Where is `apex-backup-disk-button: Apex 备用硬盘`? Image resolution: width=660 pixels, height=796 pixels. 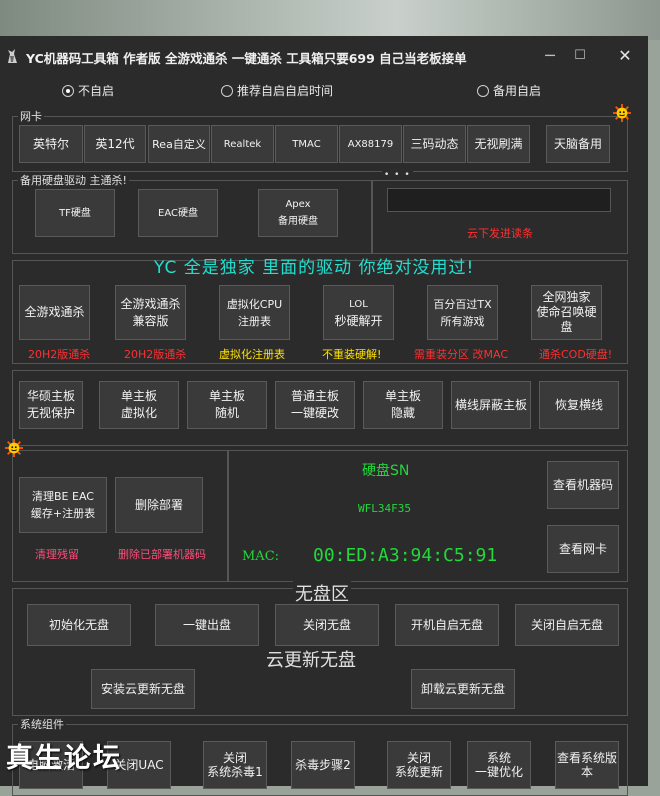 apex-backup-disk-button: Apex 备用硬盘 is located at coordinates (298, 213).